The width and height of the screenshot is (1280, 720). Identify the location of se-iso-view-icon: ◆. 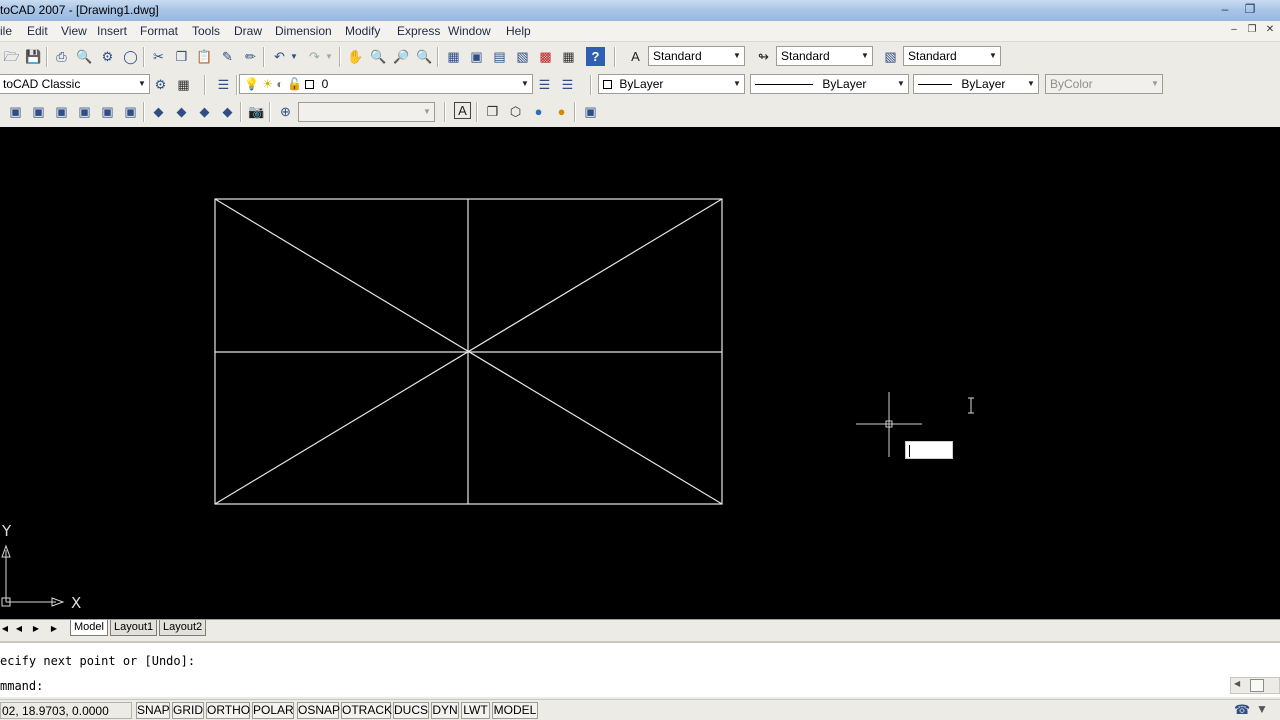
(181, 111).